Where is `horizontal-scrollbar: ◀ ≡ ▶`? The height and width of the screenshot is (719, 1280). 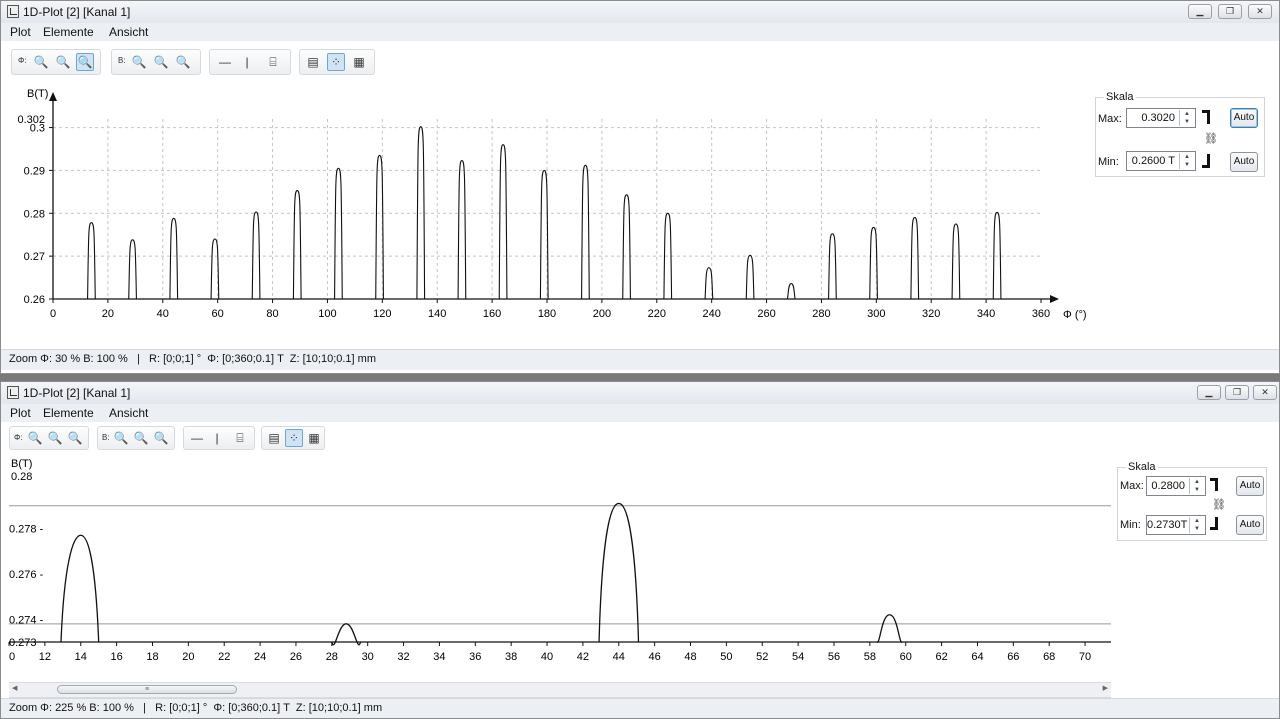 horizontal-scrollbar: ◀ ≡ ▶ is located at coordinates (560, 690).